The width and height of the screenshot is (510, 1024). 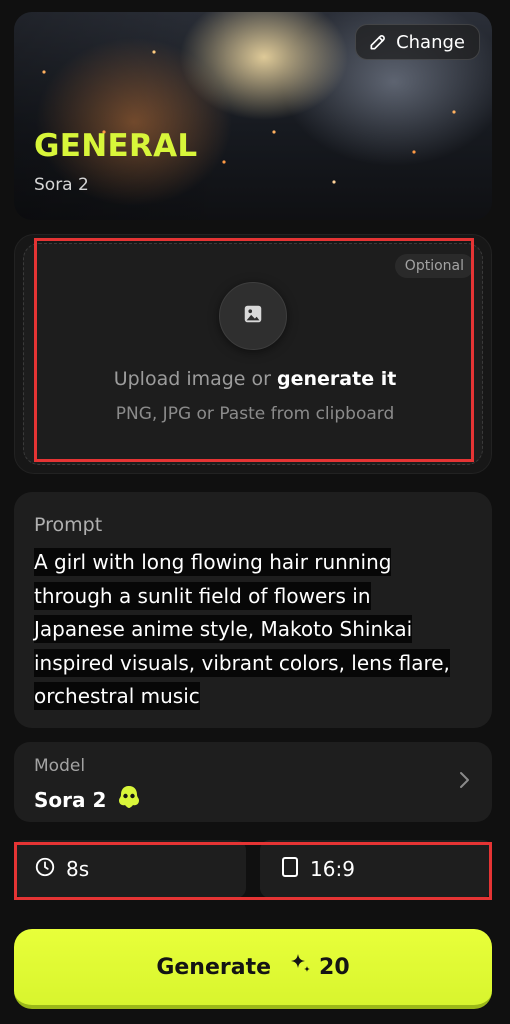 I want to click on change-label: Change, so click(x=430, y=42).